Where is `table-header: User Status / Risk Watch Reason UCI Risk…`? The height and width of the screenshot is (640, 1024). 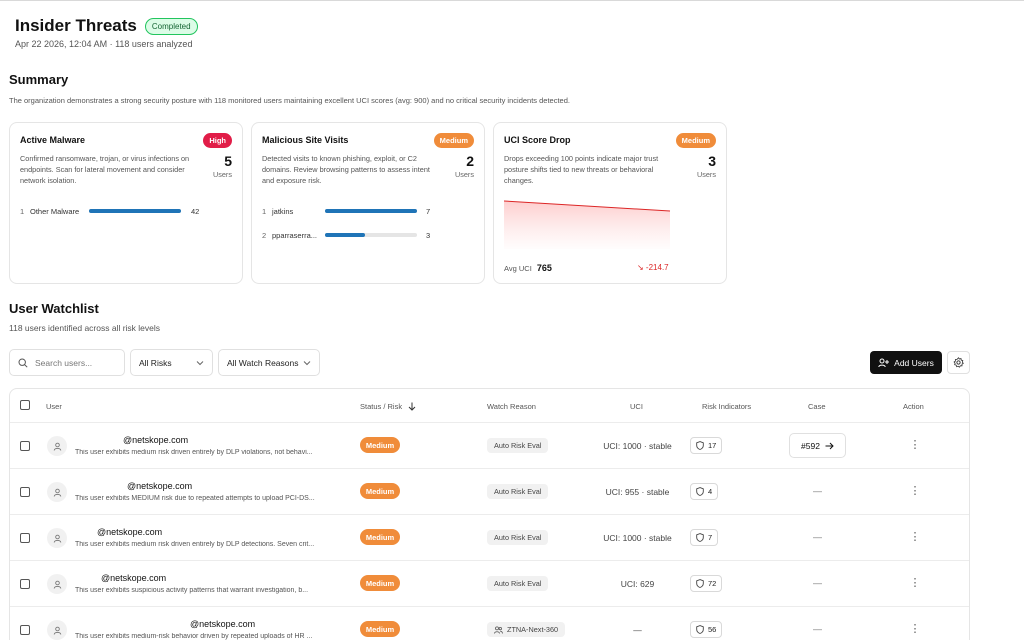
table-header: User Status / Risk Watch Reason UCI Risk… is located at coordinates (489, 406).